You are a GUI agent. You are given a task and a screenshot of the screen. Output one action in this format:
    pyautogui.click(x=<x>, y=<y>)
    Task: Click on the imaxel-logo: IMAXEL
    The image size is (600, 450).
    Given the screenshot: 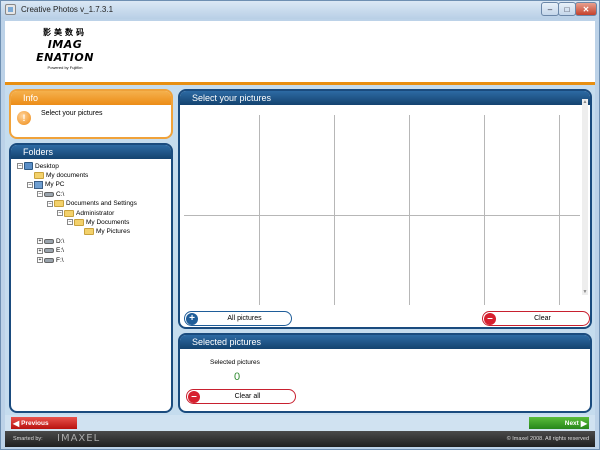 What is the action you would take?
    pyautogui.click(x=79, y=438)
    